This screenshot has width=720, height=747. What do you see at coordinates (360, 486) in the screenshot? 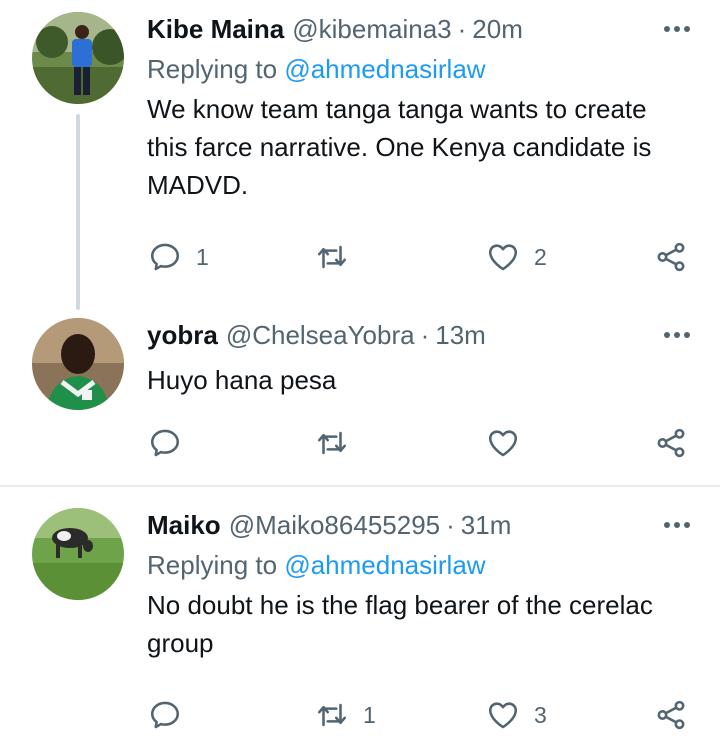
I see `divider` at bounding box center [360, 486].